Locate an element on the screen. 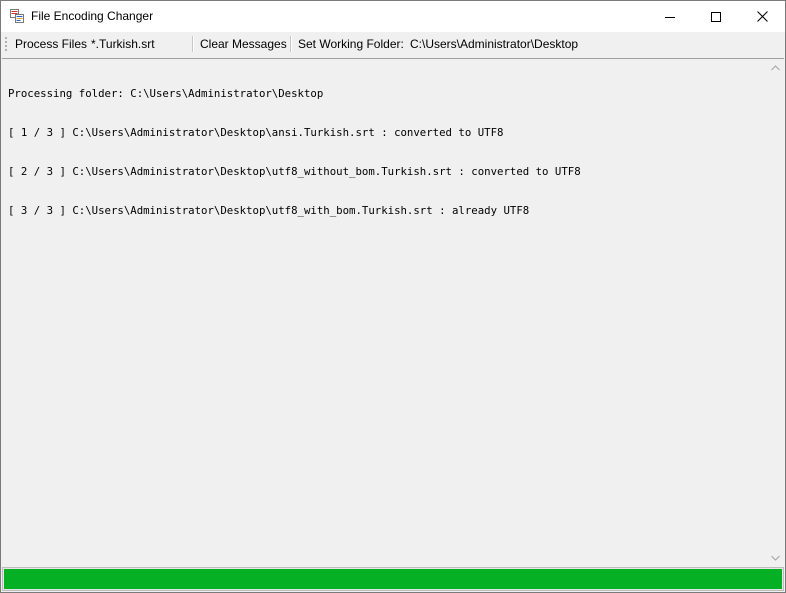  close-icon is located at coordinates (762, 16).